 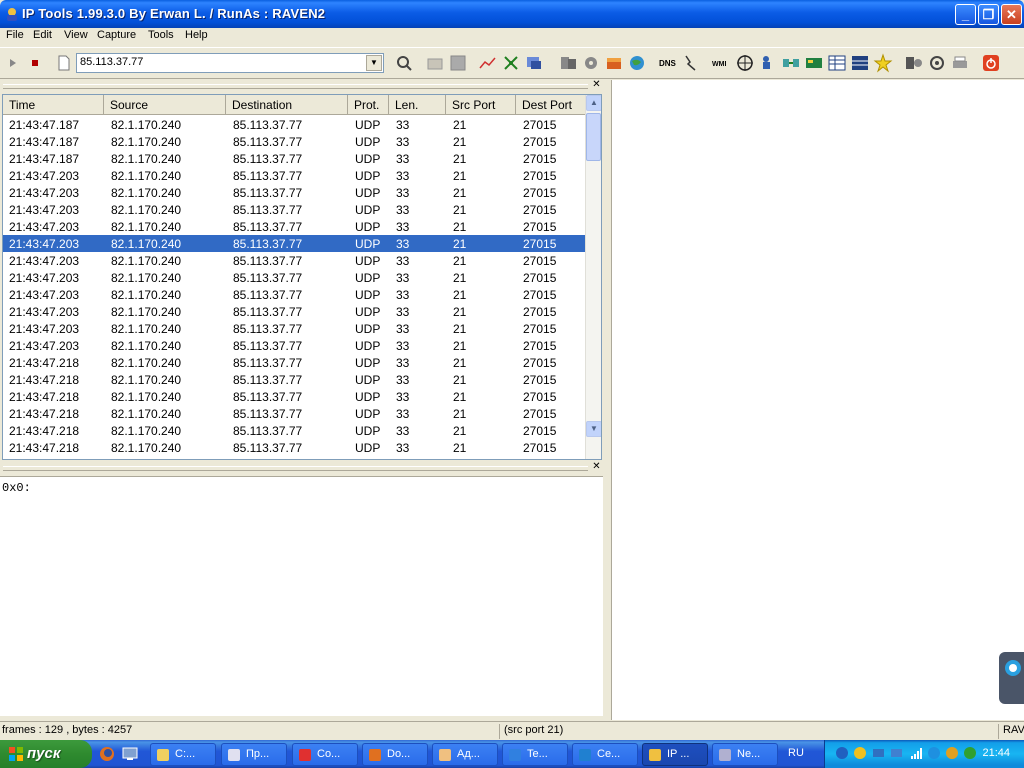 I want to click on search-icon, so click(x=404, y=63).